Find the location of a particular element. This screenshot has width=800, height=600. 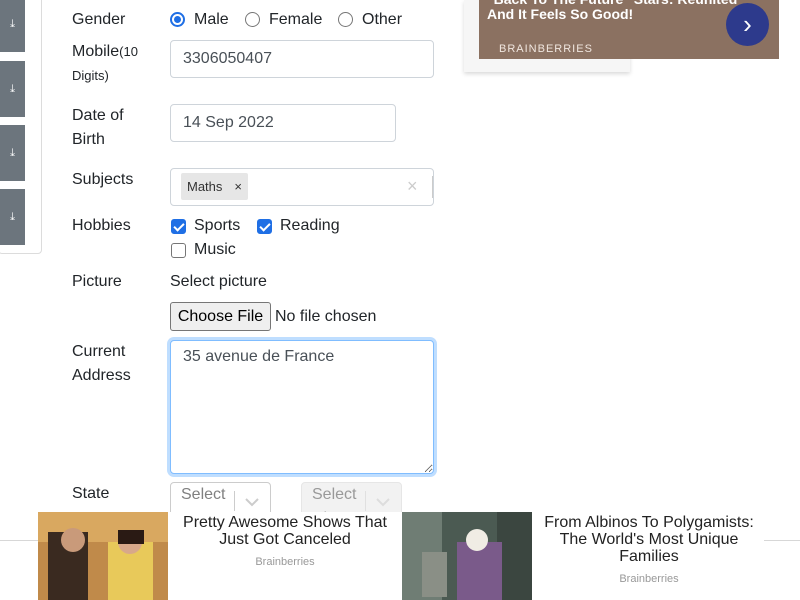

chevron-right-icon: › is located at coordinates (747, 24).